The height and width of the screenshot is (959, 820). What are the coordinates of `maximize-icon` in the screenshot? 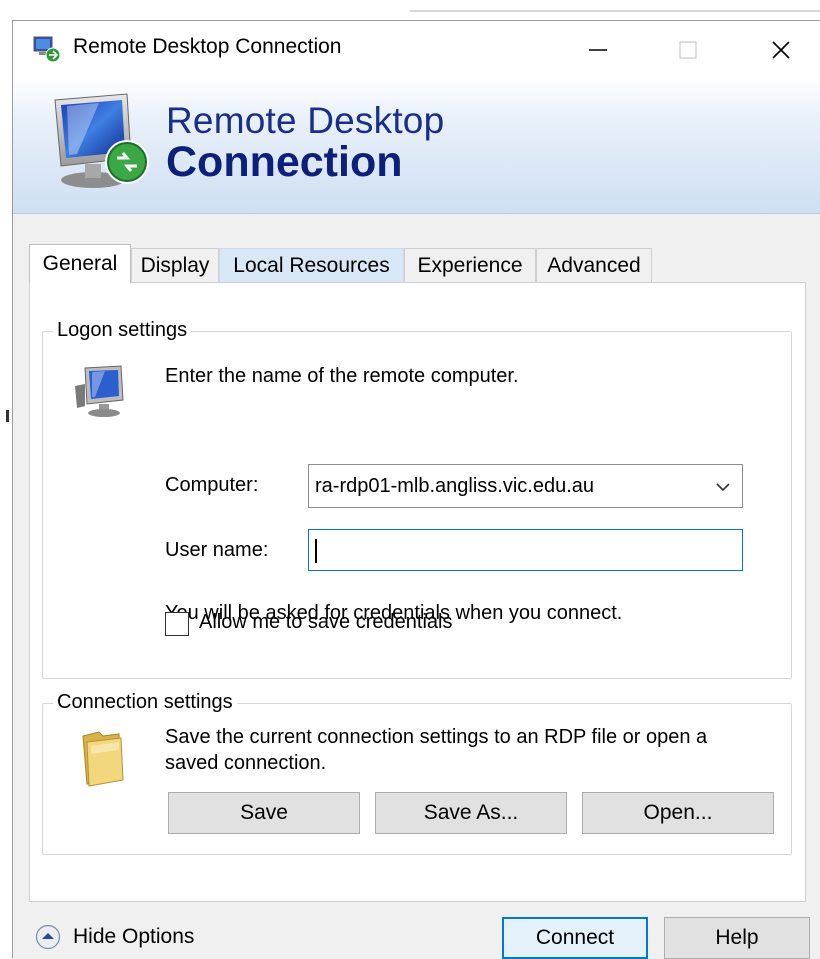 It's located at (688, 50).